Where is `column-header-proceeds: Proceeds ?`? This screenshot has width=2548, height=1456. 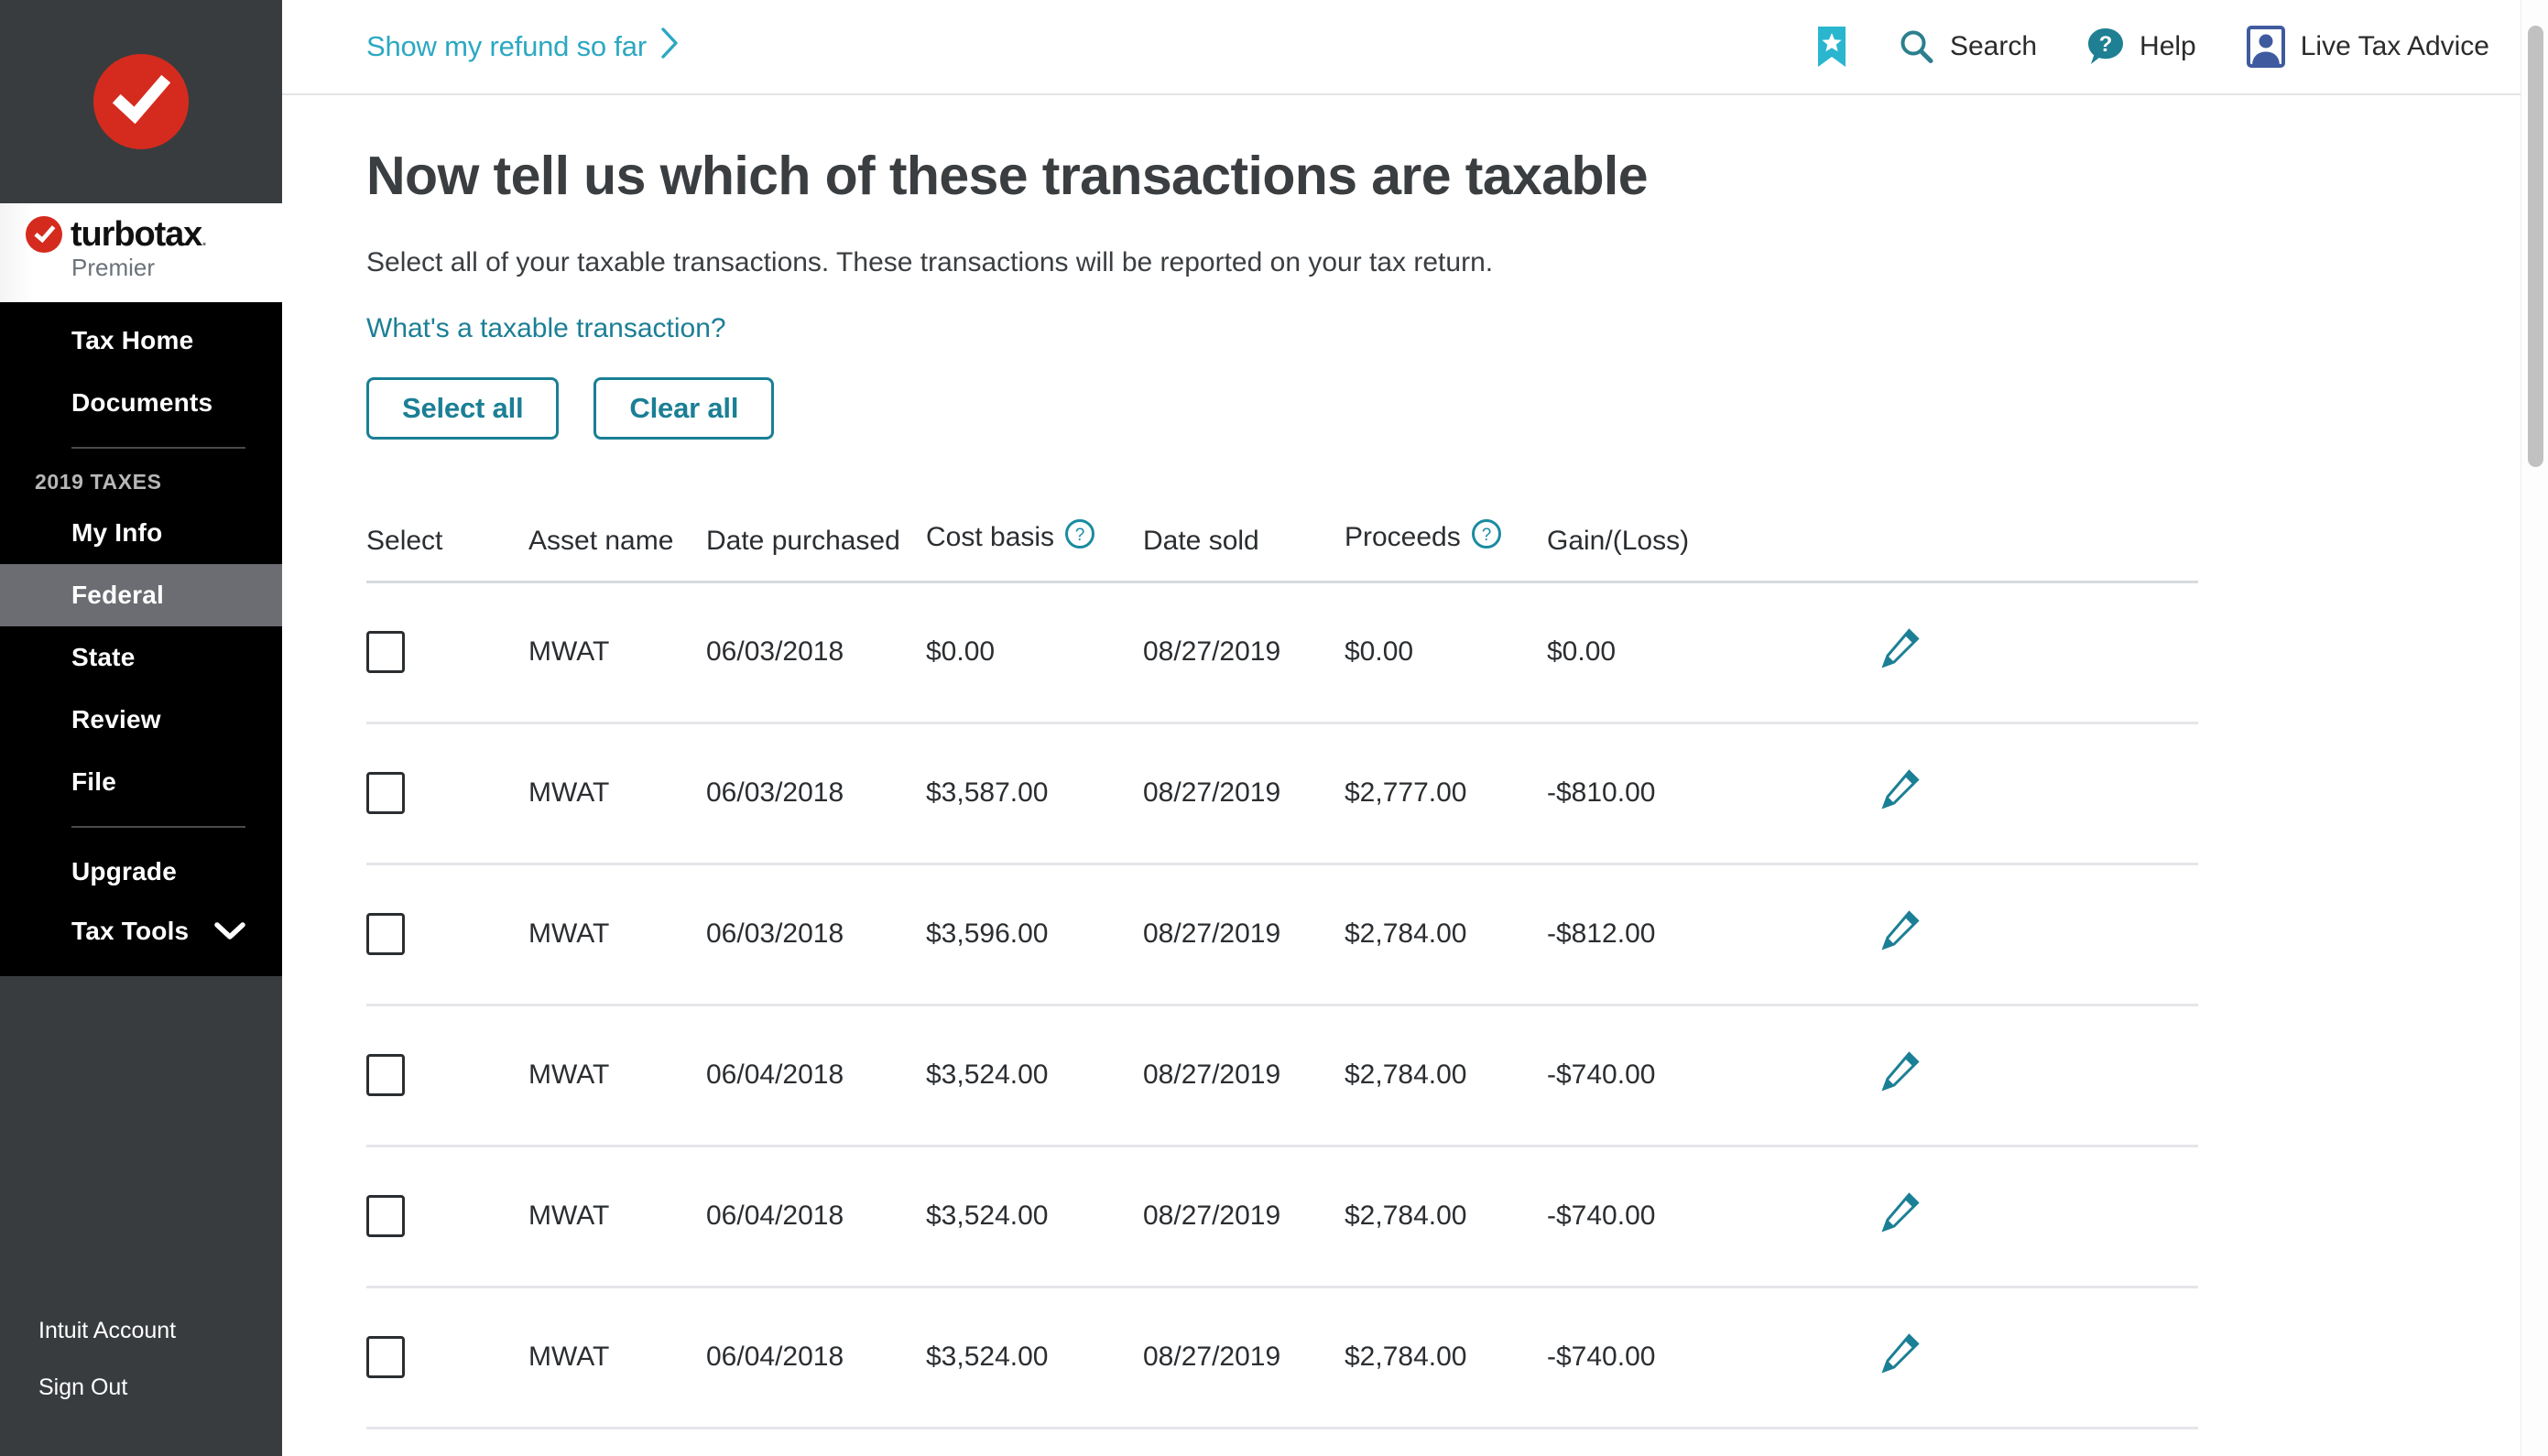
column-header-proceeds: Proceeds ? is located at coordinates (1446, 537).